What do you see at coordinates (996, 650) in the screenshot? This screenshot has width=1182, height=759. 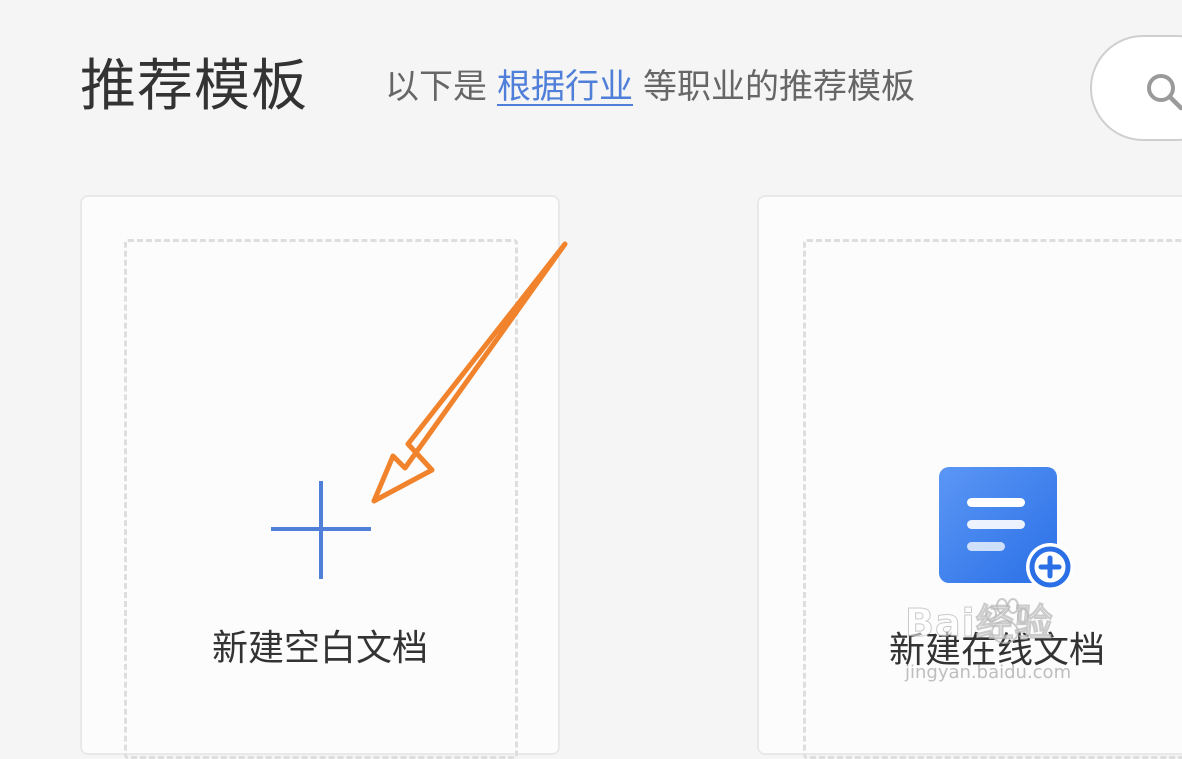 I see `new-online-document-label: 新建在线文档` at bounding box center [996, 650].